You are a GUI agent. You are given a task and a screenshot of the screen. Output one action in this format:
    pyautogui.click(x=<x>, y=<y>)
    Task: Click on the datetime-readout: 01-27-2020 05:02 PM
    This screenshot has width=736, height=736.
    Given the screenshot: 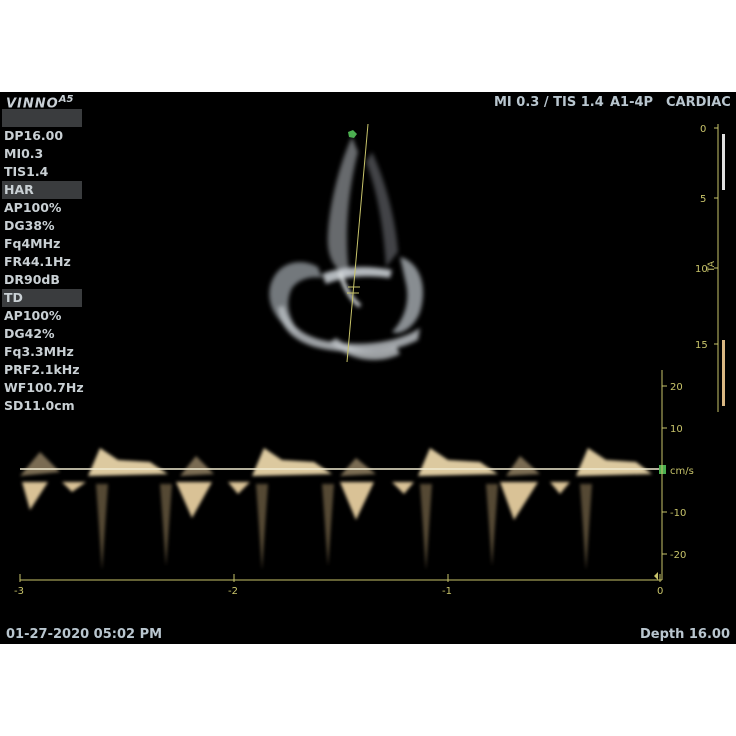 What is the action you would take?
    pyautogui.click(x=84, y=634)
    